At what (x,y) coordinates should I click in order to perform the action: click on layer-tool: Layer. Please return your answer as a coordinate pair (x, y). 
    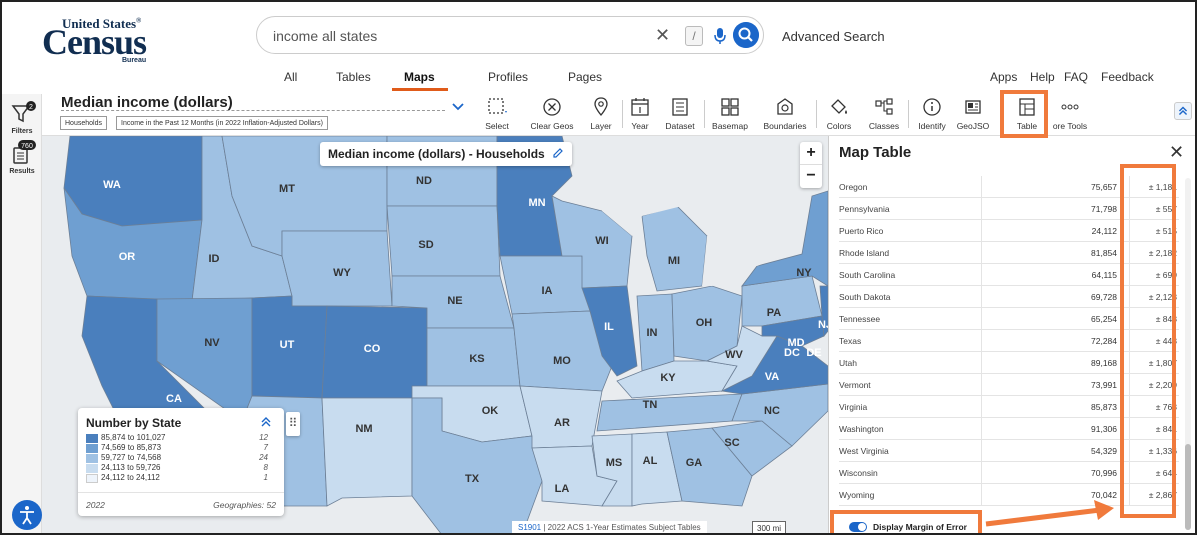
    Looking at the image, I should click on (601, 115).